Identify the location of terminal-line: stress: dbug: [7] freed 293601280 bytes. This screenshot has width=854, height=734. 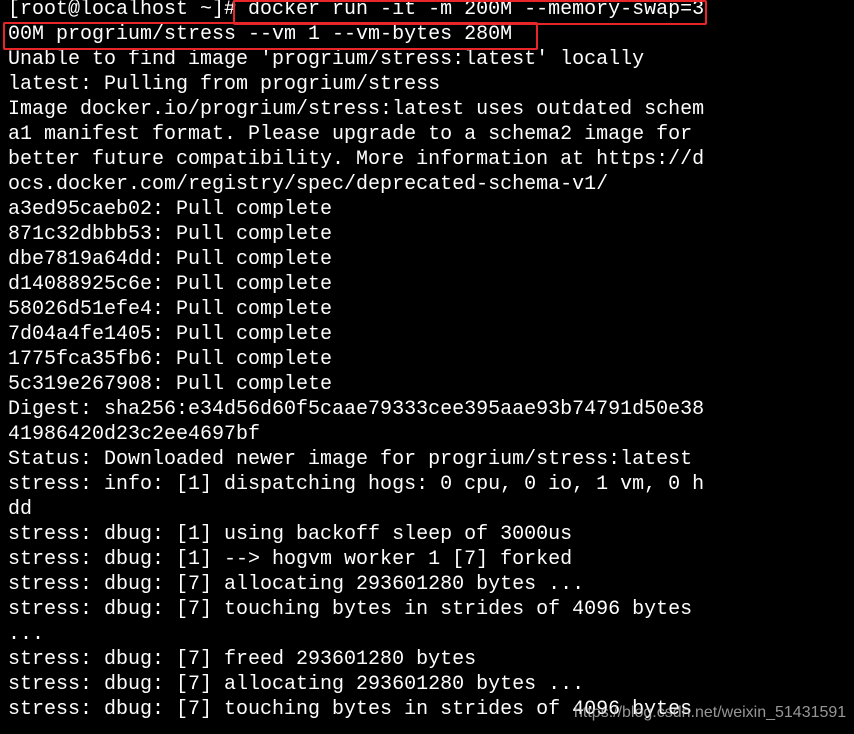
(242, 659).